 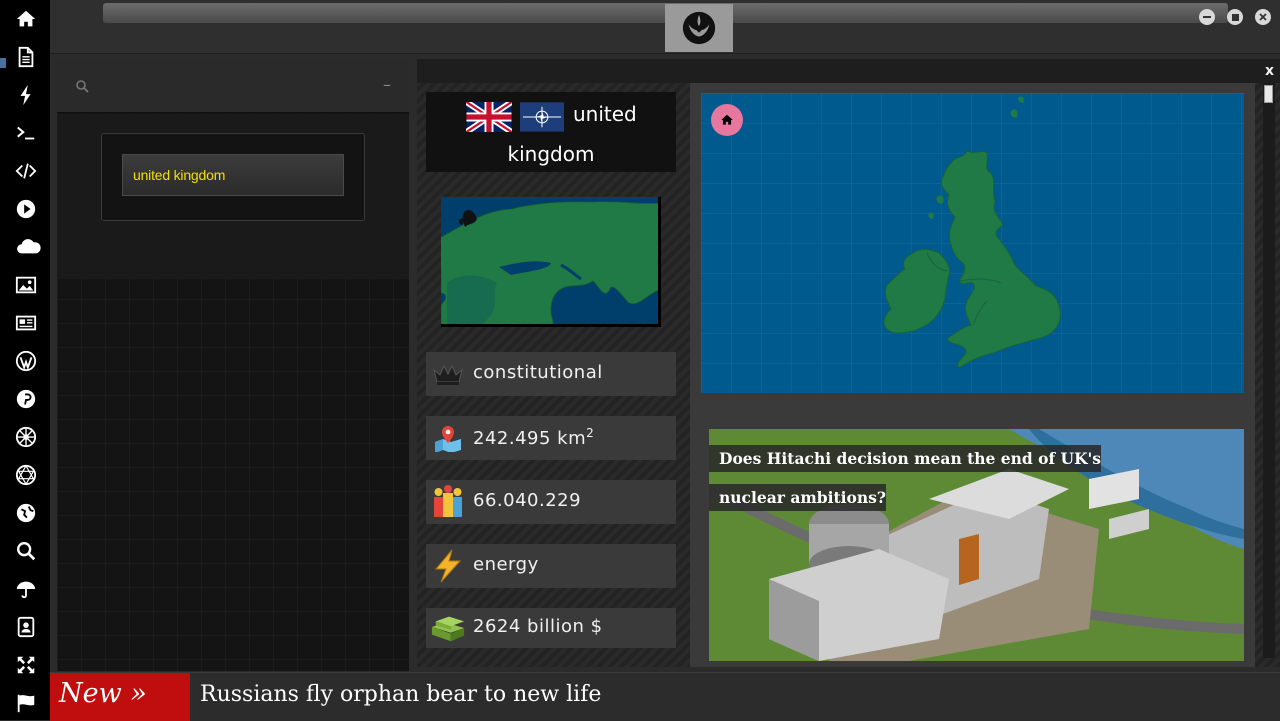 I want to click on close-icon, so click(x=1263, y=17).